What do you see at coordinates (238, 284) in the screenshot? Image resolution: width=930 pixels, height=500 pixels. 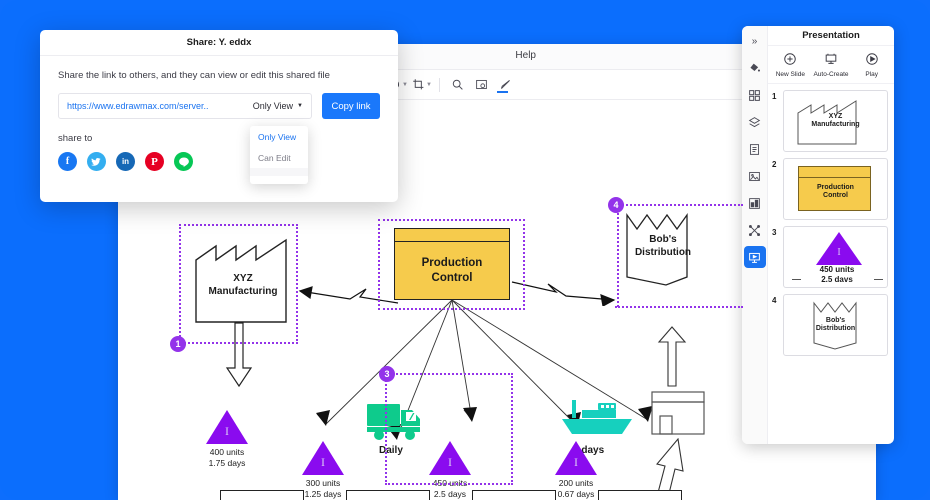 I see `selection-box-supplier` at bounding box center [238, 284].